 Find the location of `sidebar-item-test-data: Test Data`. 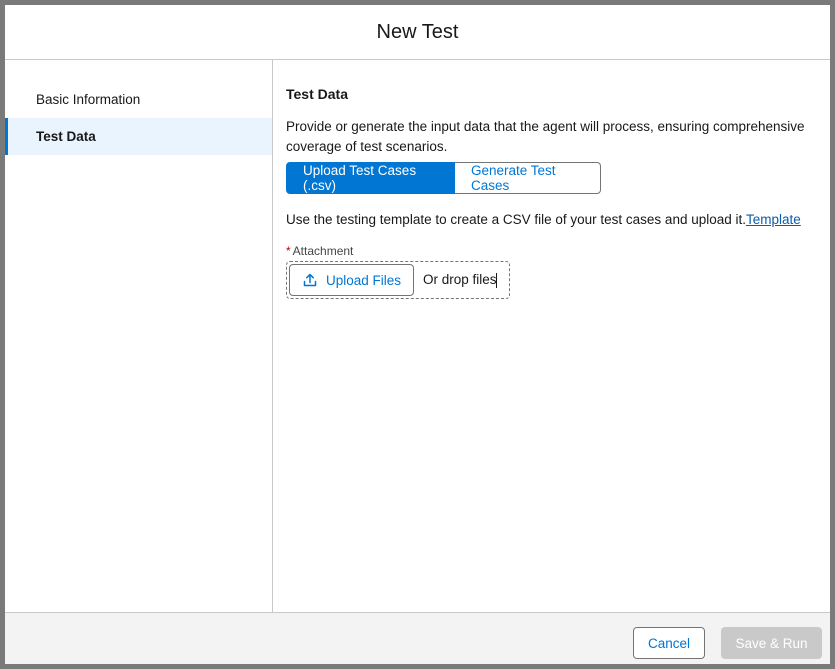

sidebar-item-test-data: Test Data is located at coordinates (138, 136).